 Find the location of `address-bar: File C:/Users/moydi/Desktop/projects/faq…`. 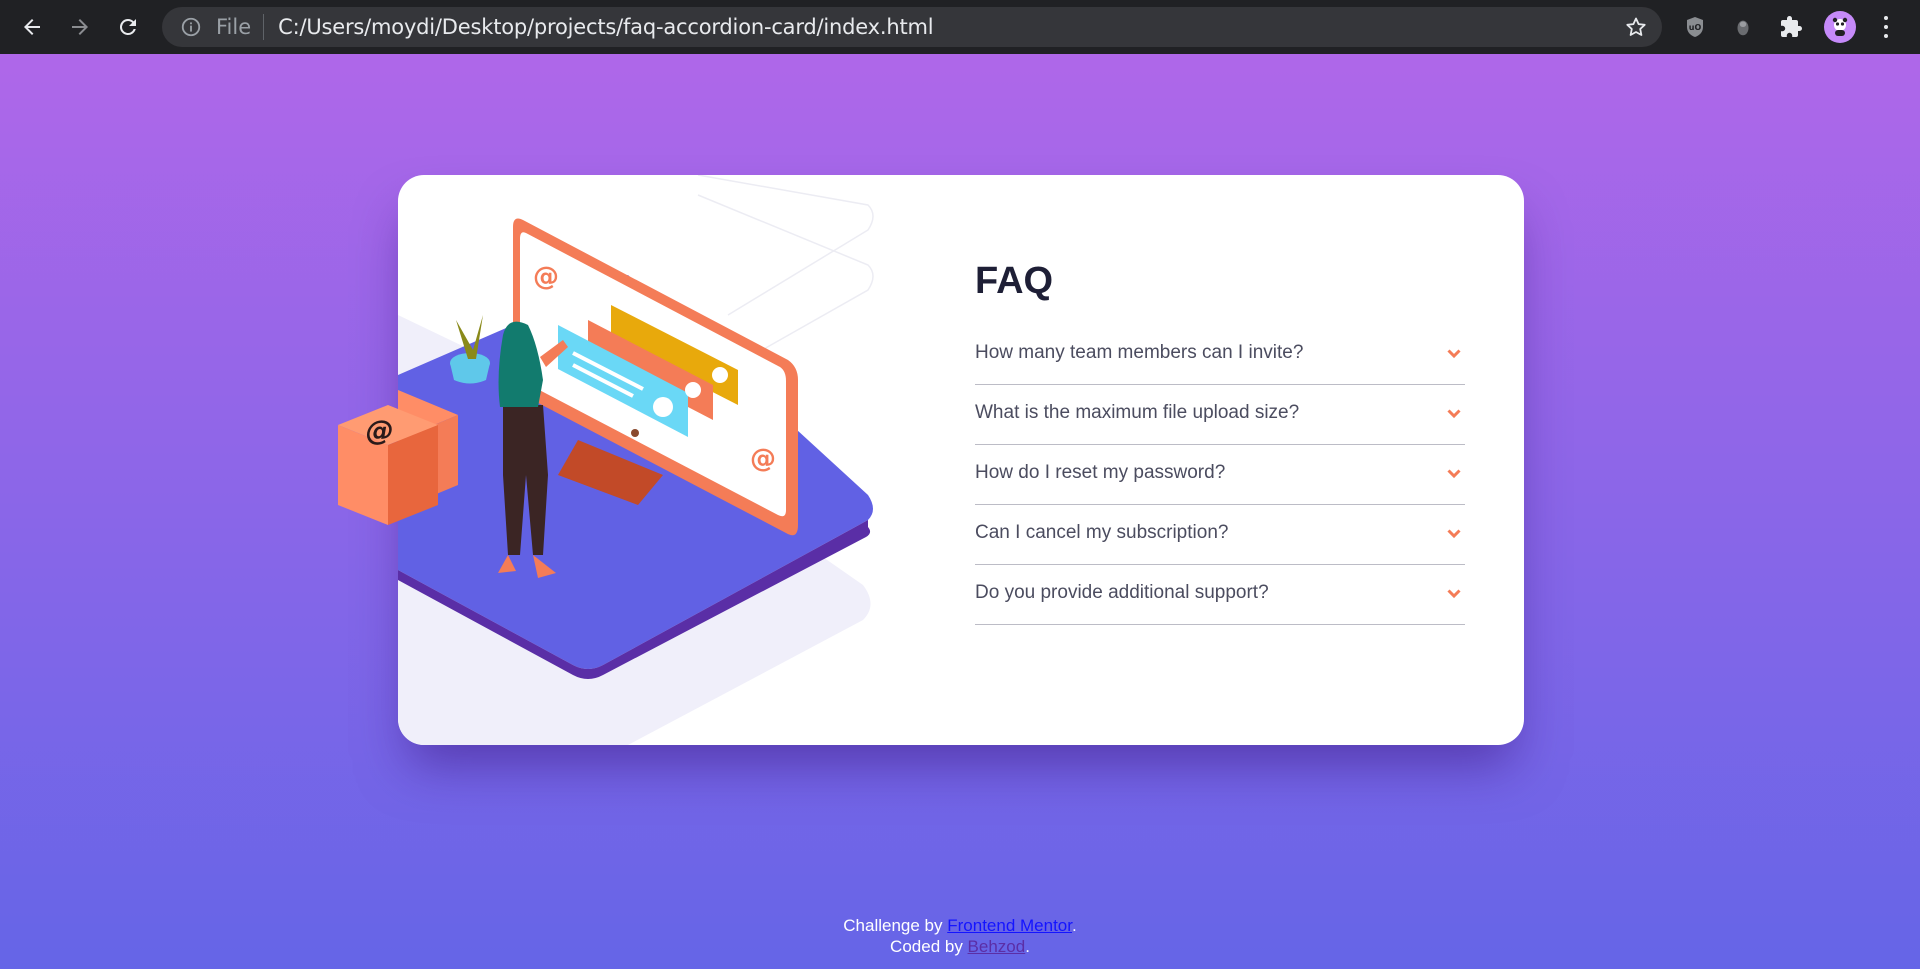

address-bar: File C:/Users/moydi/Desktop/projects/faq… is located at coordinates (912, 27).